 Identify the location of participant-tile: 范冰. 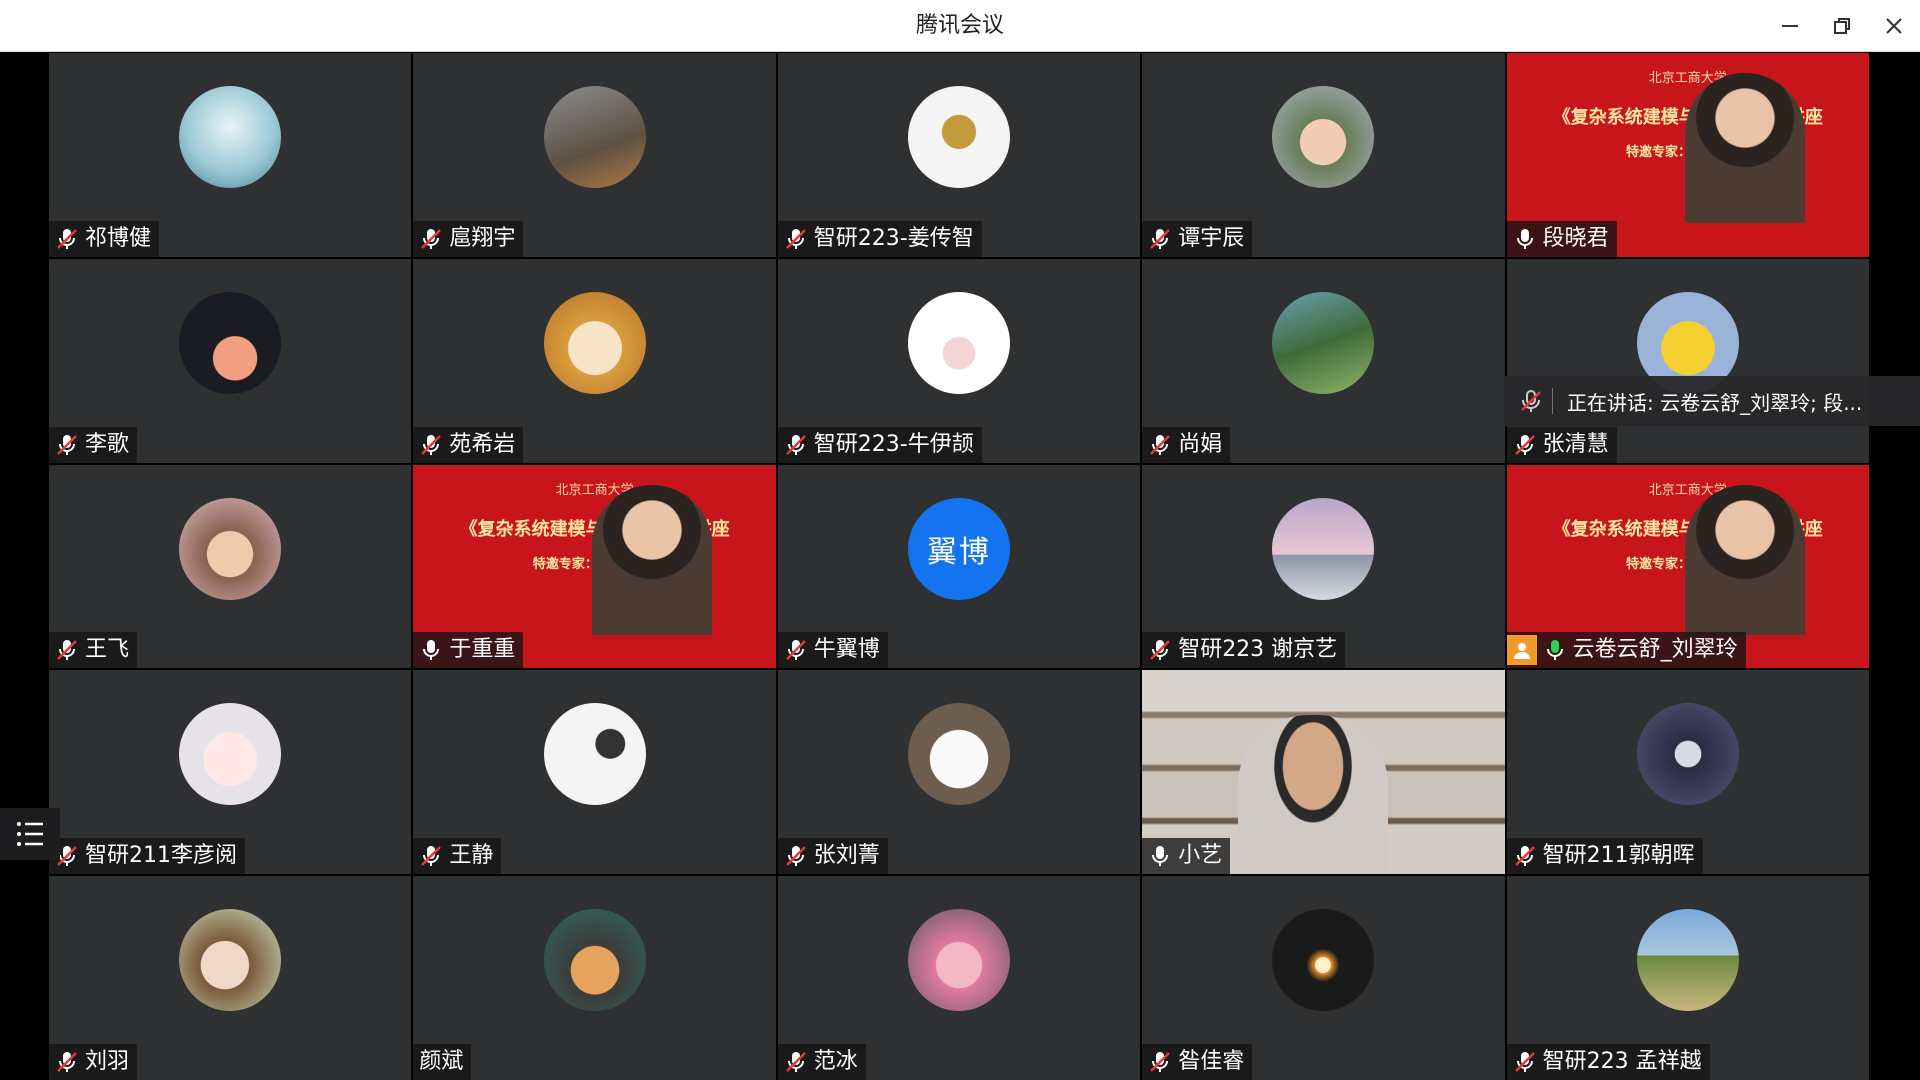
(959, 978).